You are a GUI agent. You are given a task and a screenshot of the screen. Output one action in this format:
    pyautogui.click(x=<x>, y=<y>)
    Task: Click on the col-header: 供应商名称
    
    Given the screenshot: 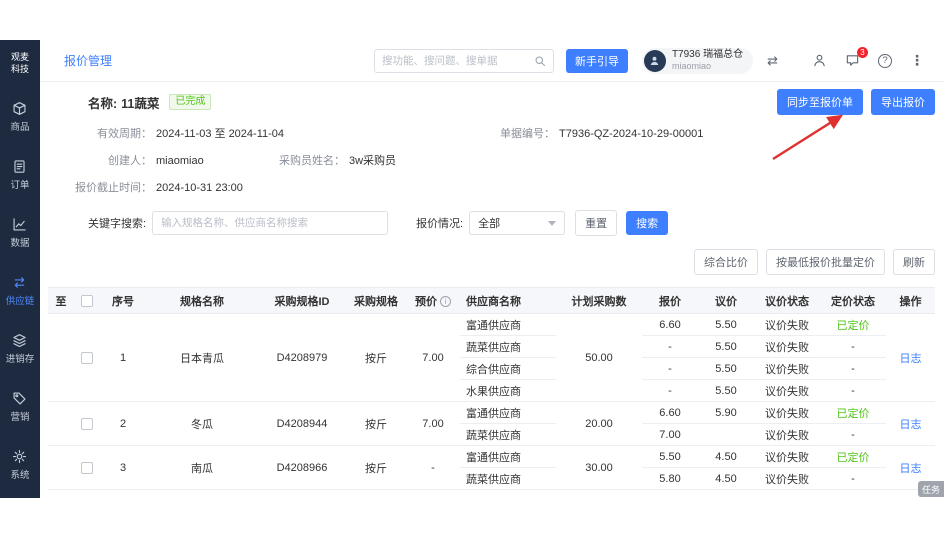 What is the action you would take?
    pyautogui.click(x=508, y=300)
    